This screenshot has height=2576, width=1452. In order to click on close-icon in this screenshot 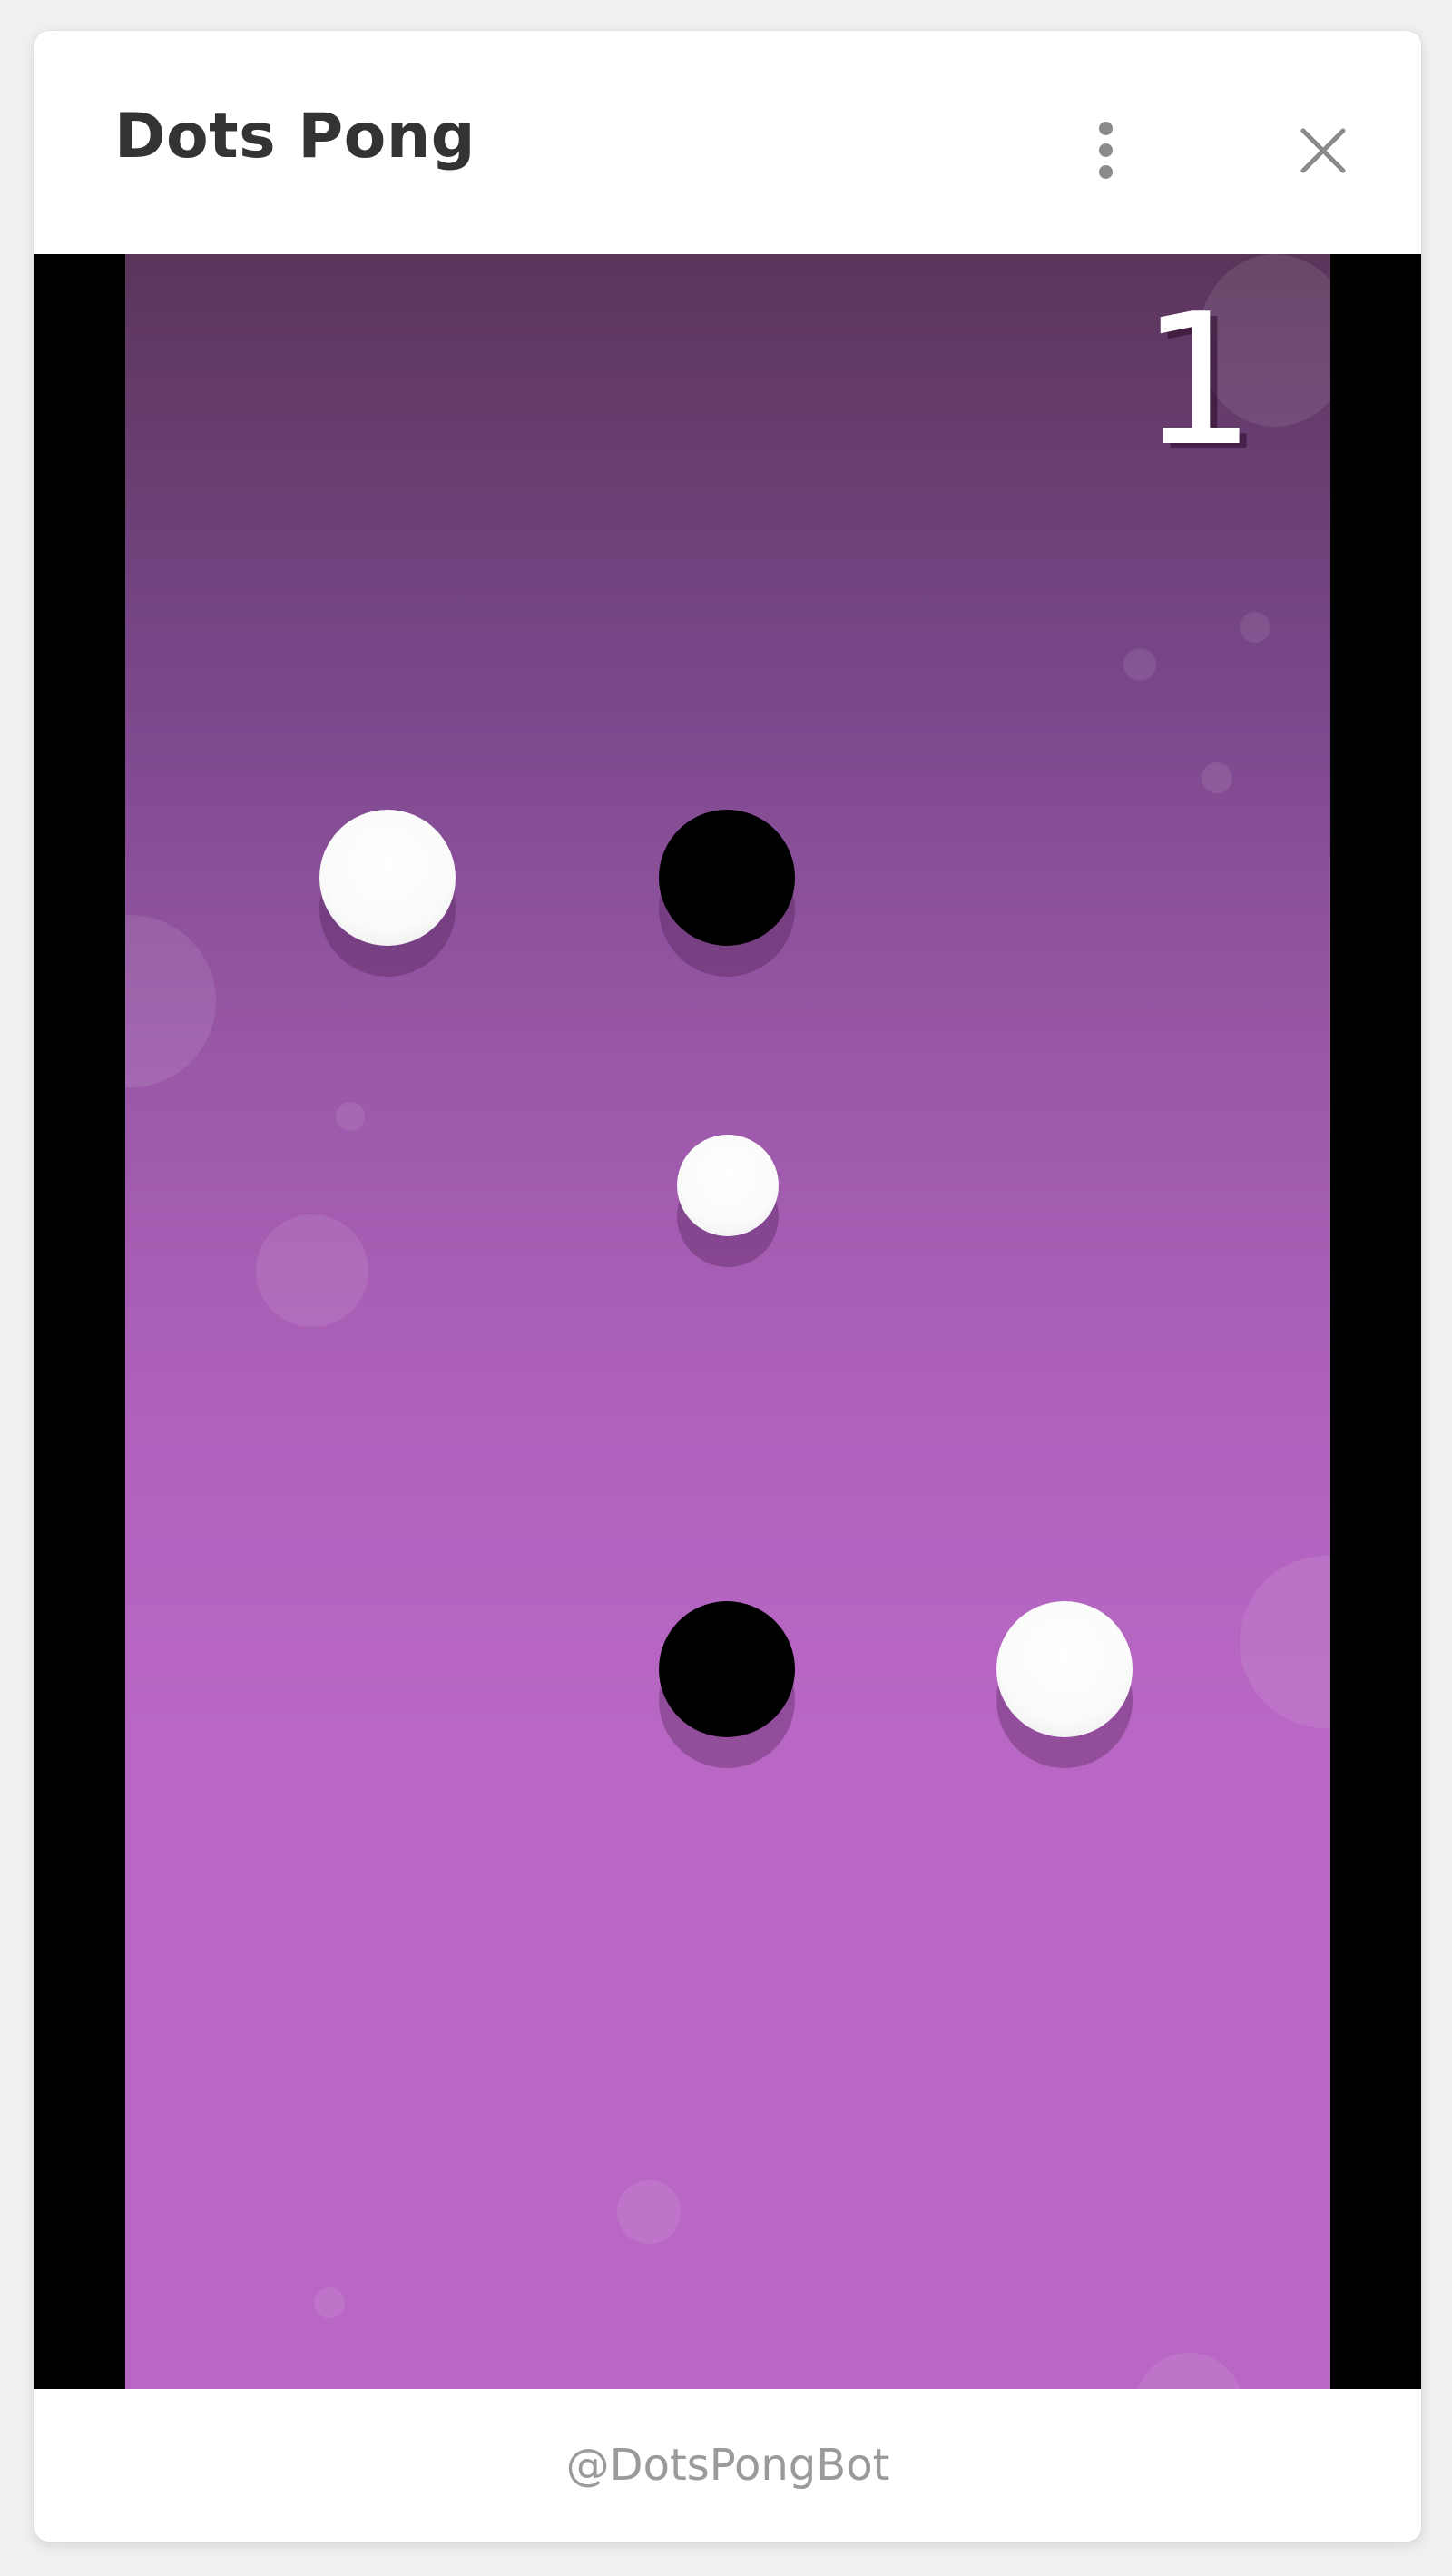, I will do `click(1323, 150)`.